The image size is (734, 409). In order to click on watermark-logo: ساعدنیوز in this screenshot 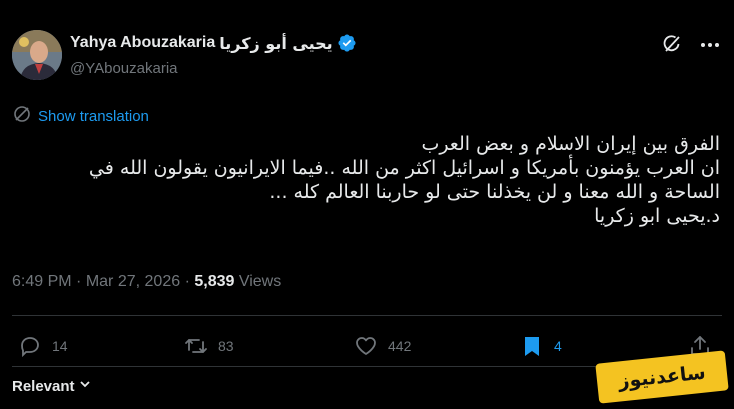, I will do `click(662, 377)`.